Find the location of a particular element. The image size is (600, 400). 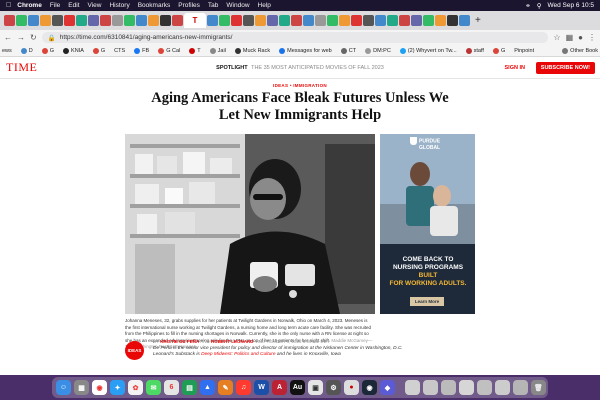

bookmark-item: CT is located at coordinates (348, 50).